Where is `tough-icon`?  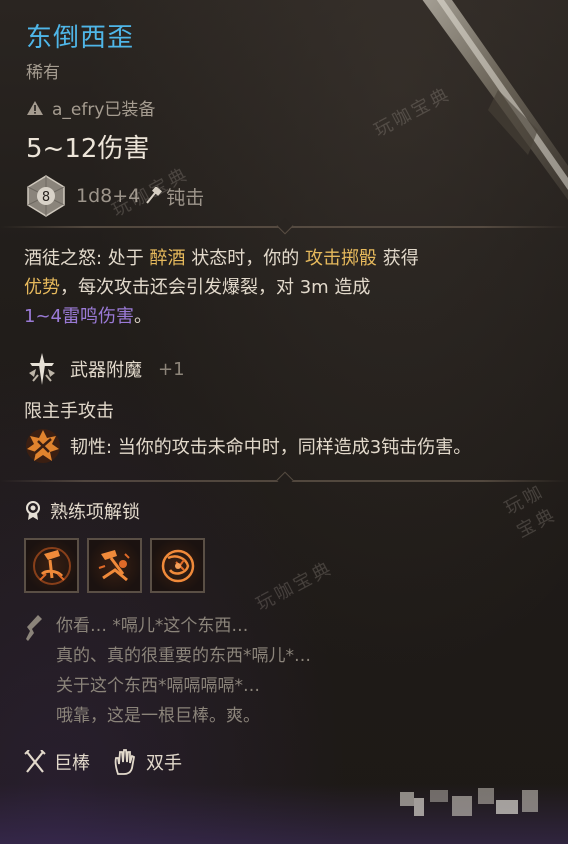 tough-icon is located at coordinates (43, 446).